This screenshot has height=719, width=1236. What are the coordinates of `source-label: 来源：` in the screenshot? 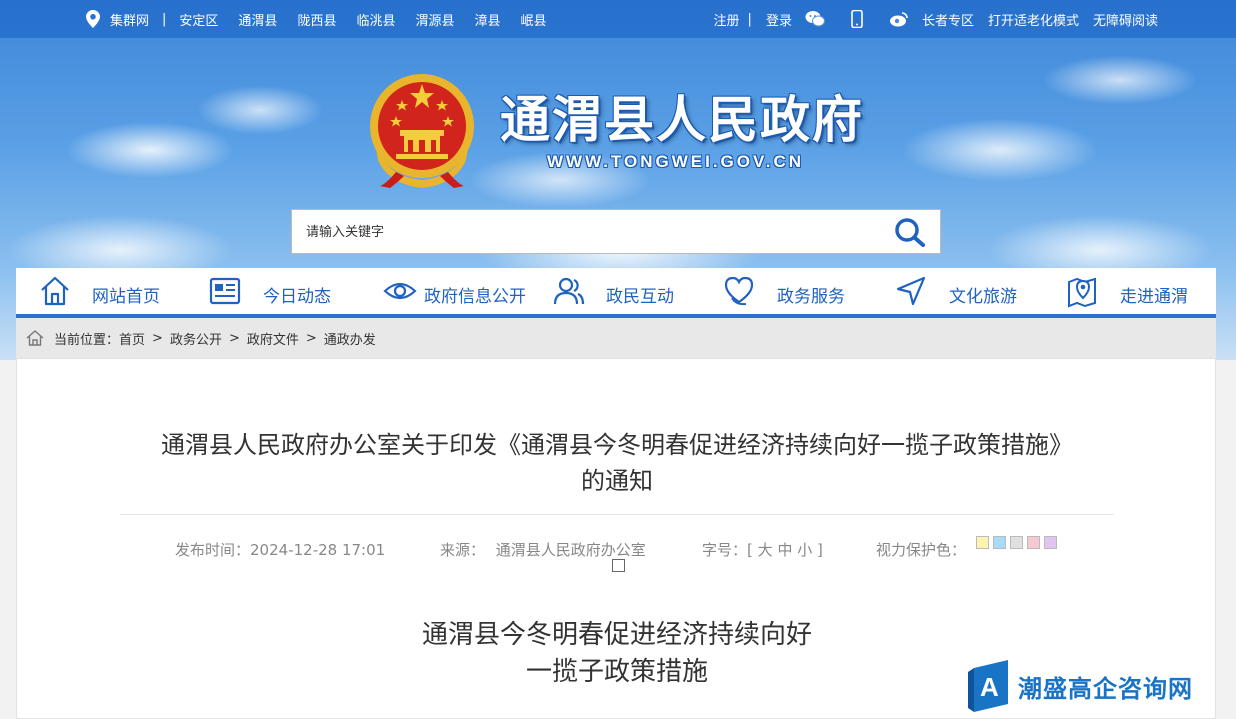 It's located at (463, 550).